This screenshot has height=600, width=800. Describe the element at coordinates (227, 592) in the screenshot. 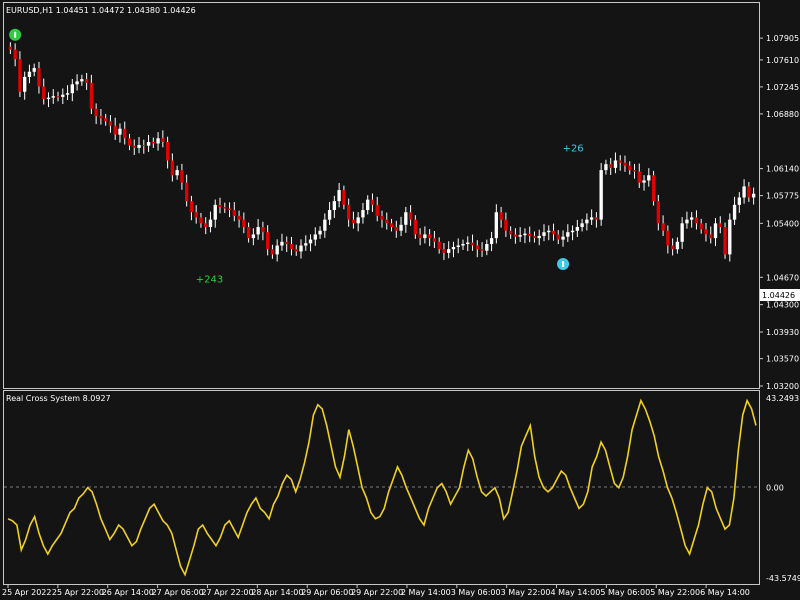

I see `time-tick-label: 27 Apr 22:00` at that location.